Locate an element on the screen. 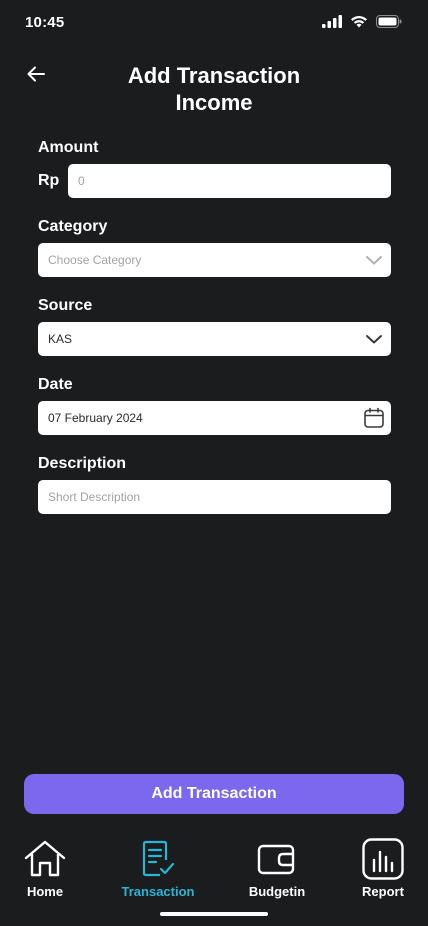  page-title: Add Transaction Income is located at coordinates (214, 89).